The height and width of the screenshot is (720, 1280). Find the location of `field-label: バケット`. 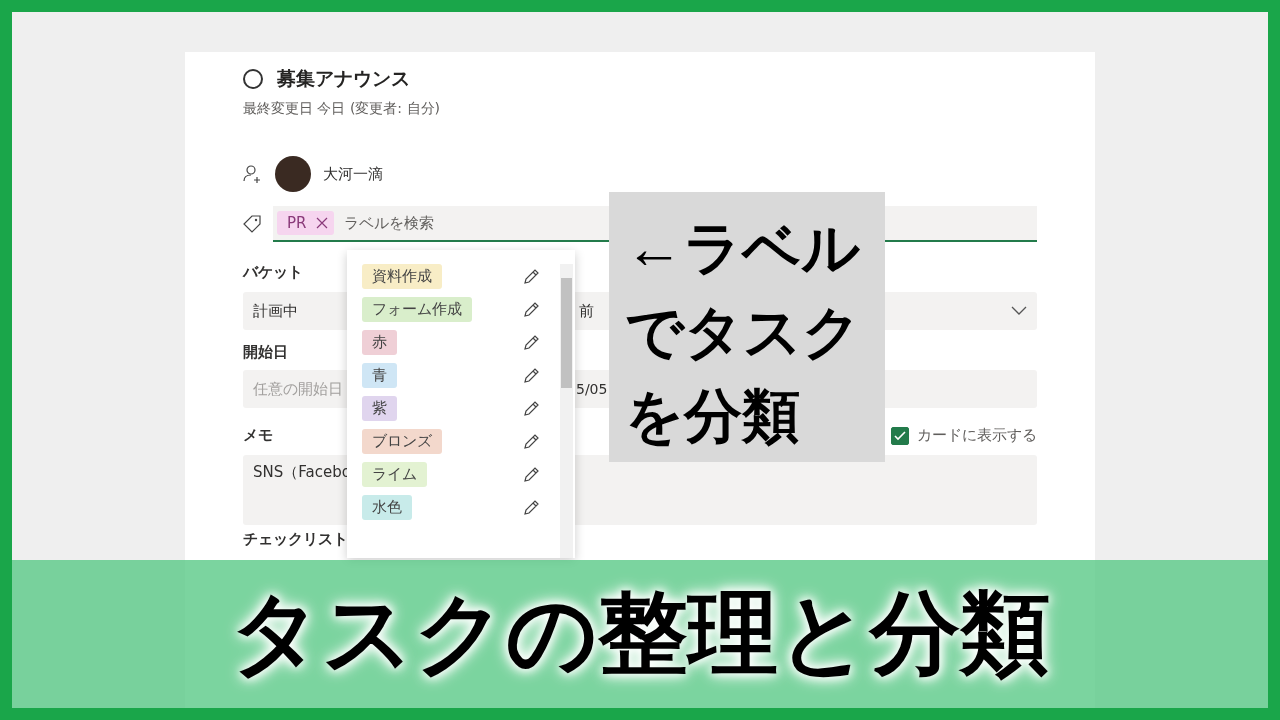

field-label: バケット is located at coordinates (273, 272).